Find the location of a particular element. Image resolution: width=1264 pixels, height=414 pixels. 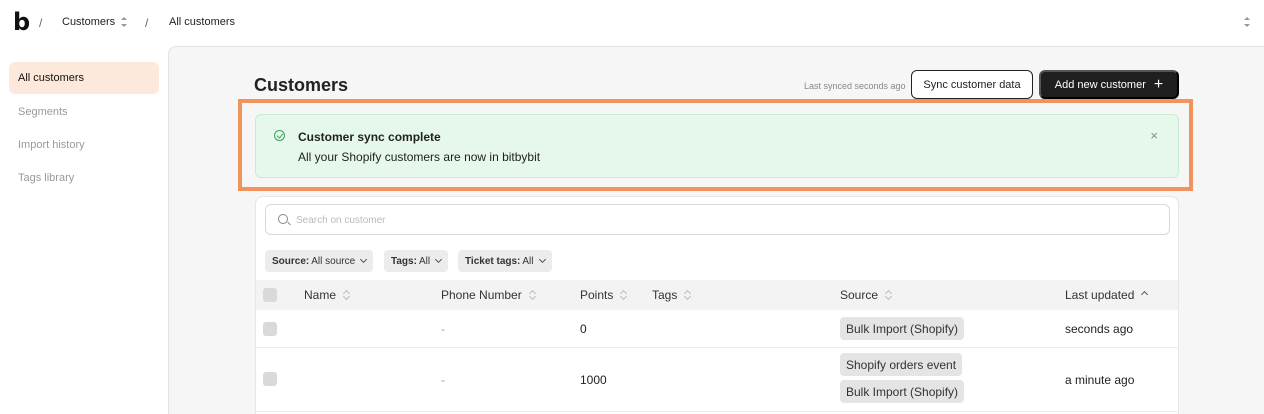

updown-chevron-icon is located at coordinates (124, 22).